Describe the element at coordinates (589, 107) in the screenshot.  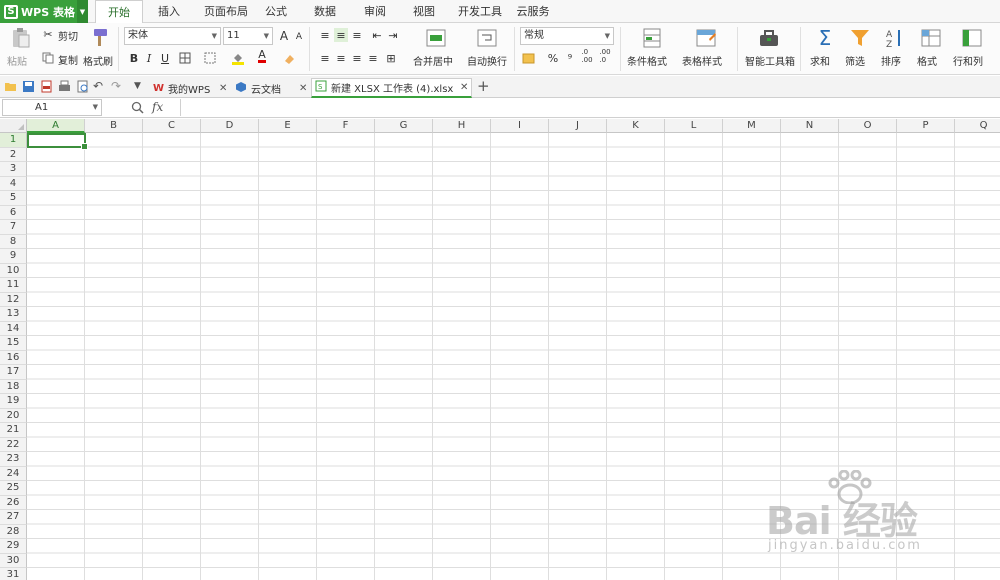
I see `formula-input` at that location.